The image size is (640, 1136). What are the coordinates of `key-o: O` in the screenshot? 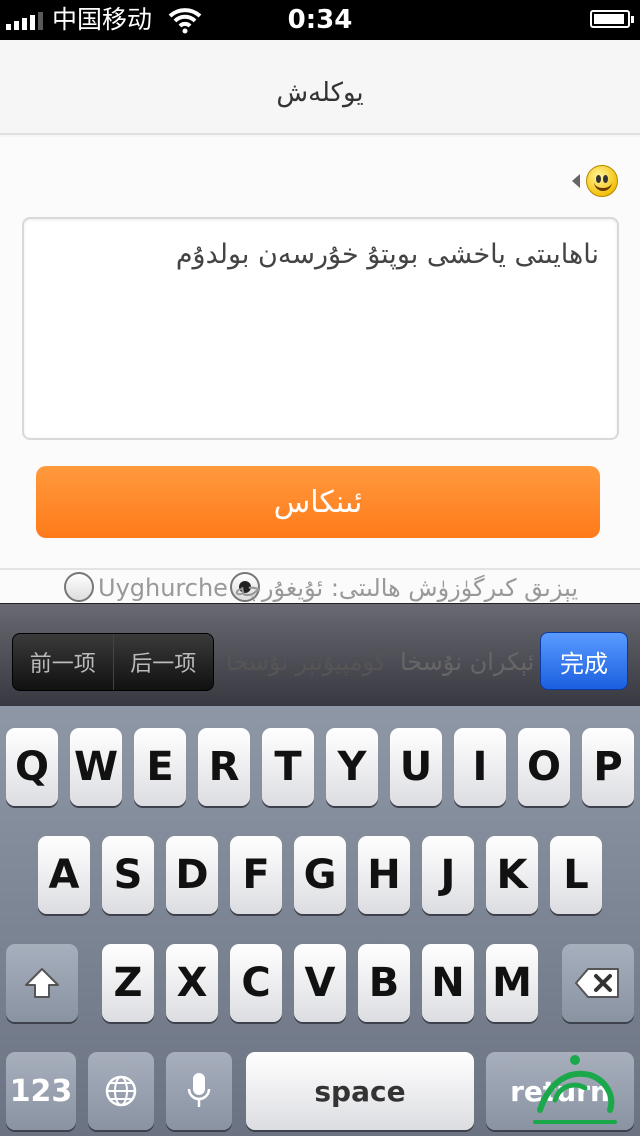 It's located at (544, 767).